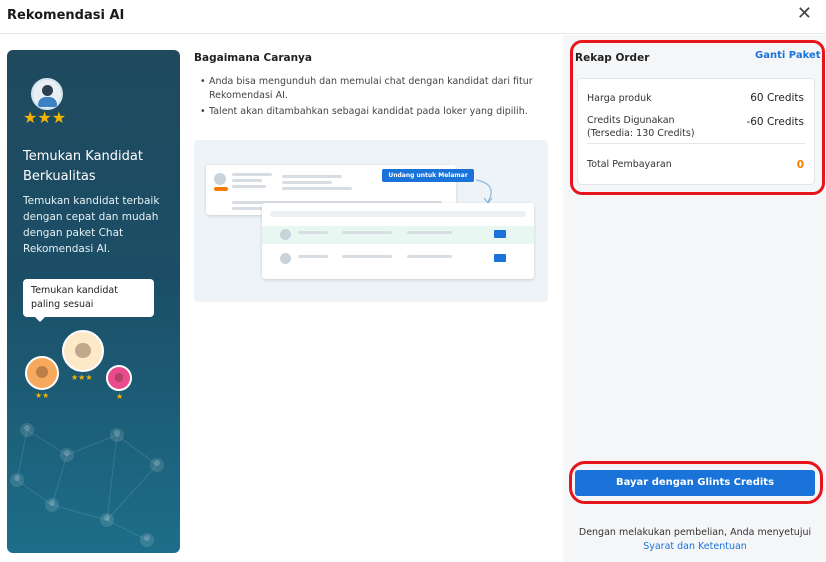 This screenshot has height=562, width=826. What do you see at coordinates (428, 175) in the screenshot?
I see `invite-button-preview: Undang untuk Melamar` at bounding box center [428, 175].